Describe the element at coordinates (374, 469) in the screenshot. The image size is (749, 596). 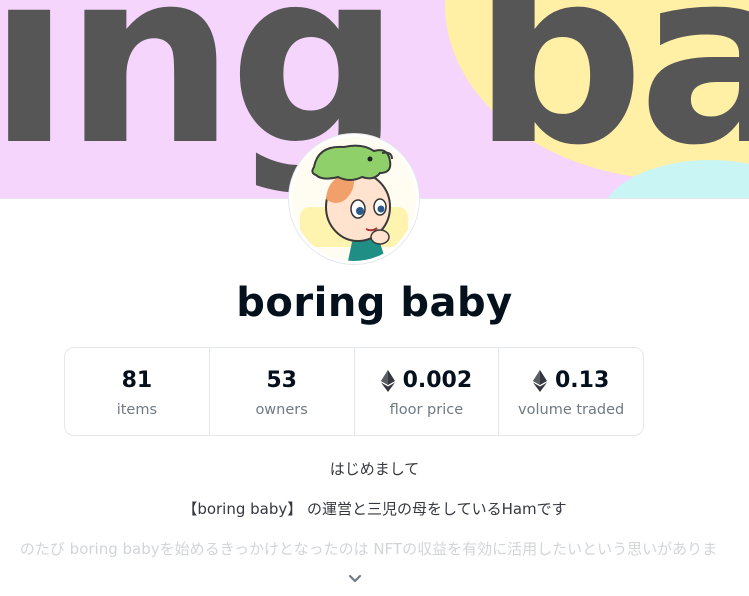
I see `description-line: はじめまして` at that location.